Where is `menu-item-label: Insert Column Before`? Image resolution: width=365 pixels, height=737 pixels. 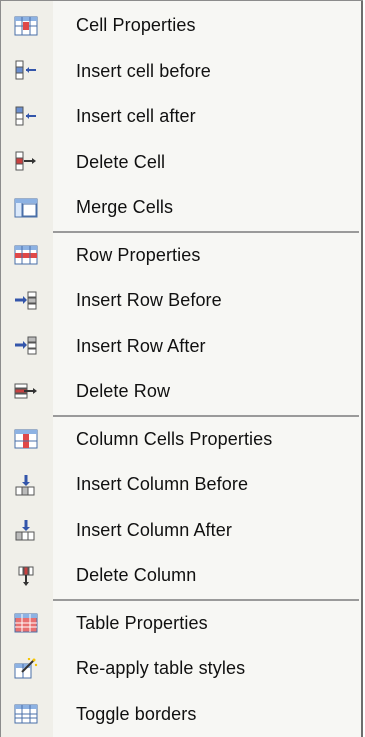
menu-item-label: Insert Column Before is located at coordinates (162, 484).